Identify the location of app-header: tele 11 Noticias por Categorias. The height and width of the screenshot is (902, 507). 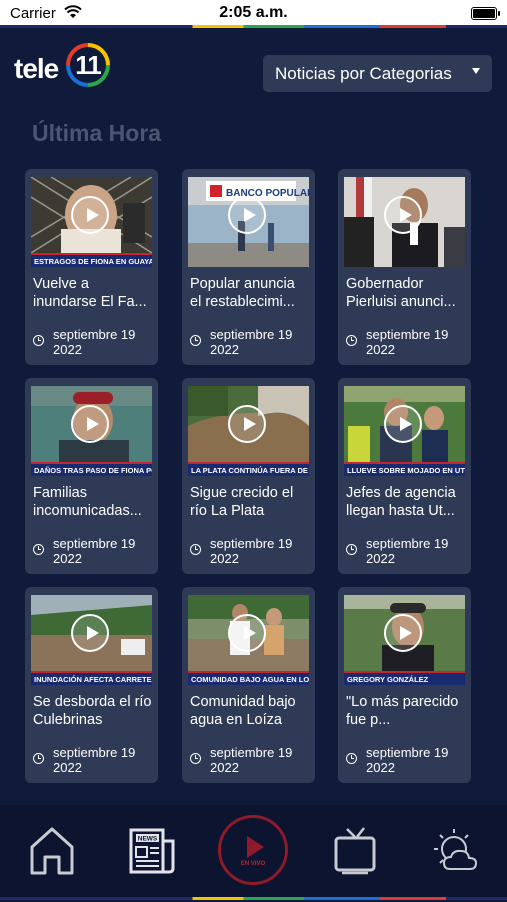
(253, 75).